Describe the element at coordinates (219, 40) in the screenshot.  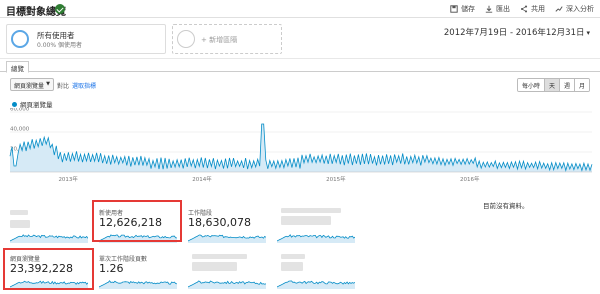
I see `add-segment-label: + 新增區隔` at that location.